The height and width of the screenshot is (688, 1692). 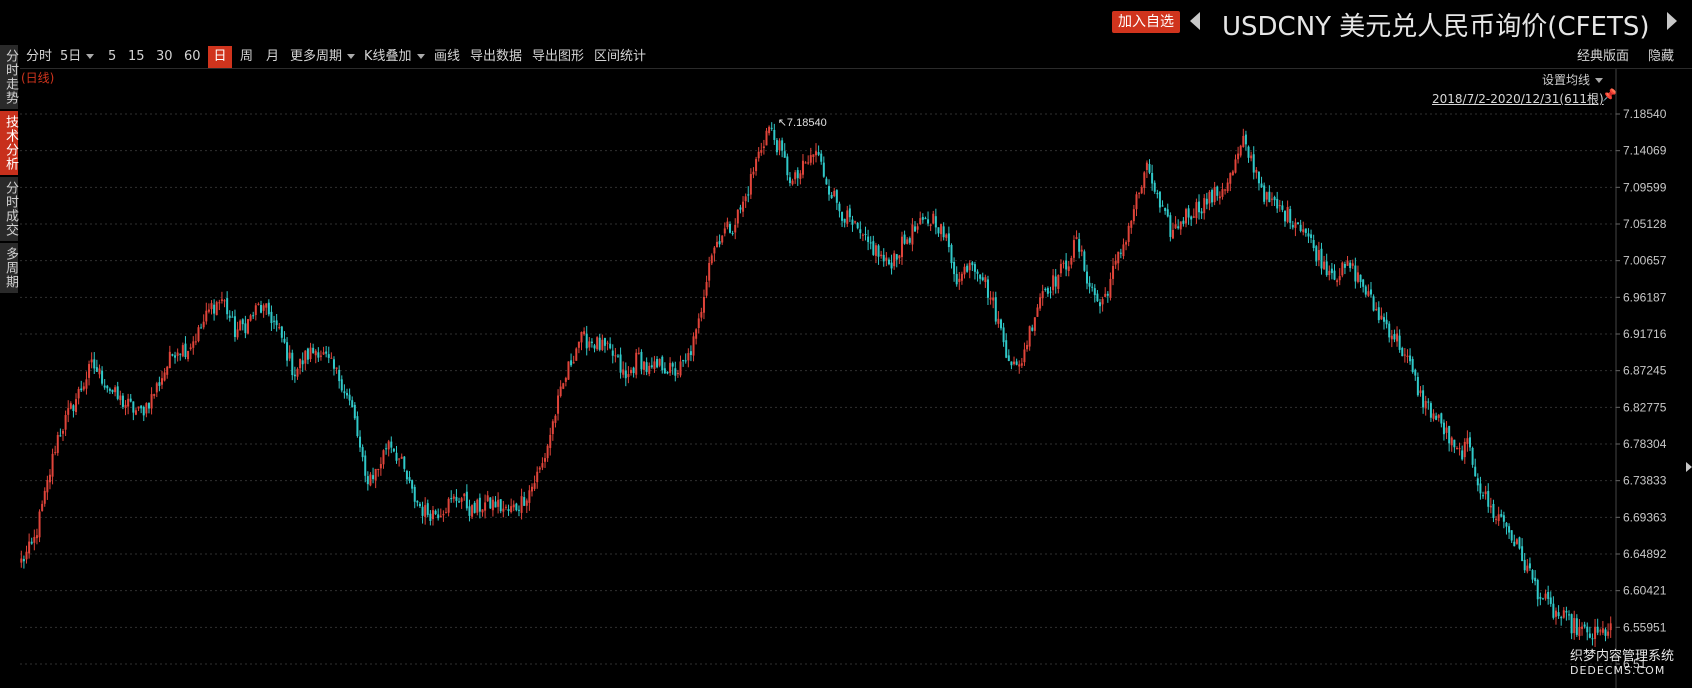 What do you see at coordinates (1645, 591) in the screenshot?
I see `y-tick-label: 6.60421` at bounding box center [1645, 591].